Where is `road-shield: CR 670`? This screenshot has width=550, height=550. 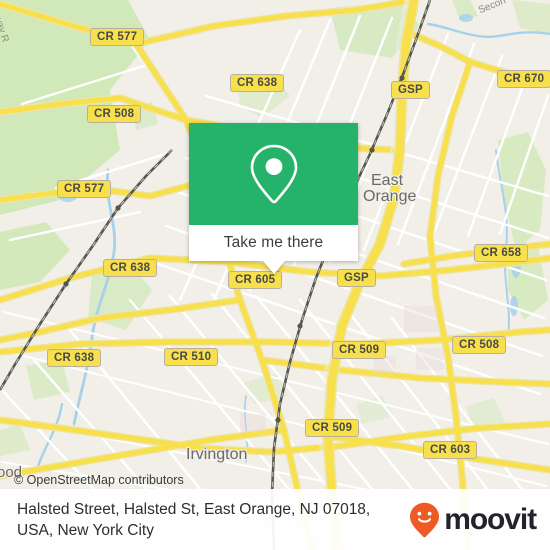
road-shield: CR 670 is located at coordinates (523, 79).